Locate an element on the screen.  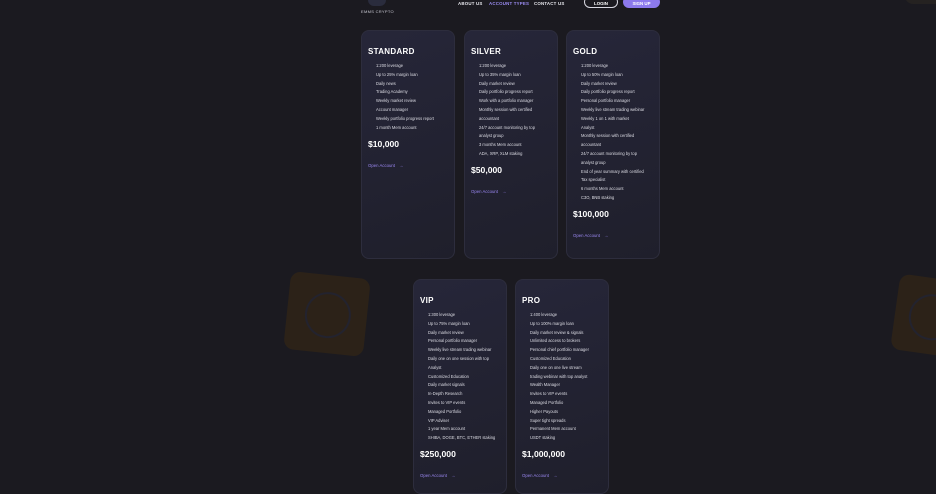
feature-item: ADA, XRP, XLM staking is located at coordinates (501, 153).